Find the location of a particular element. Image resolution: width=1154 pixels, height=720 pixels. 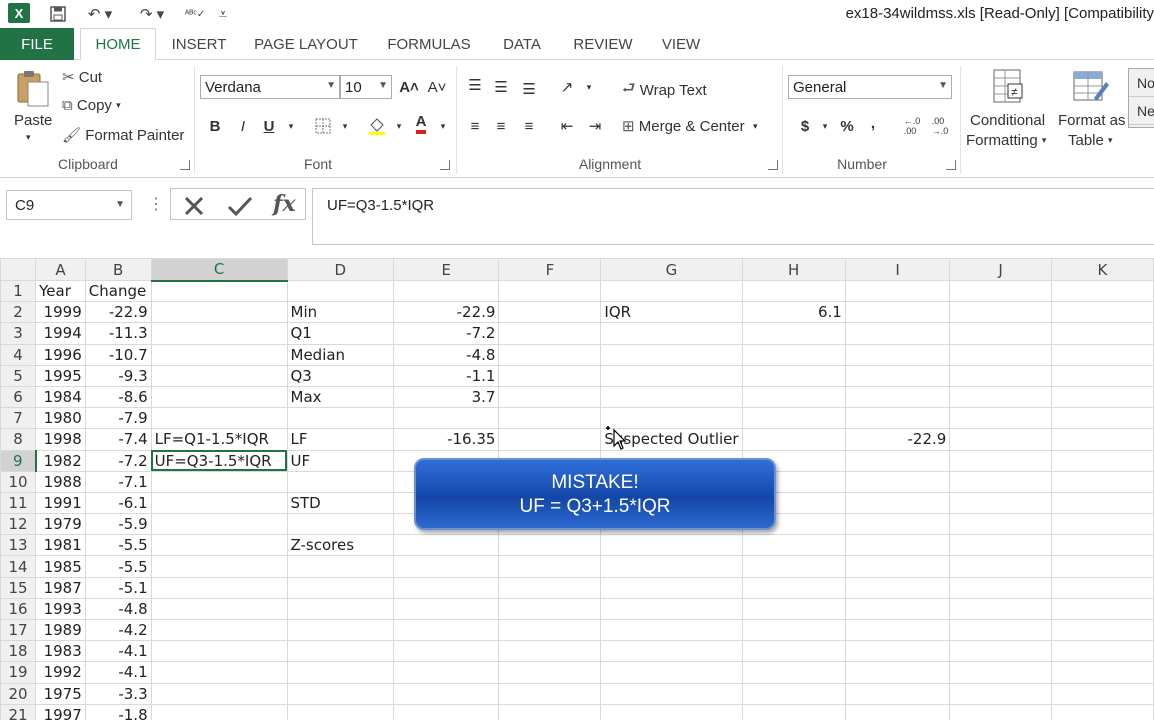

cell-j19 is located at coordinates (1000, 672).